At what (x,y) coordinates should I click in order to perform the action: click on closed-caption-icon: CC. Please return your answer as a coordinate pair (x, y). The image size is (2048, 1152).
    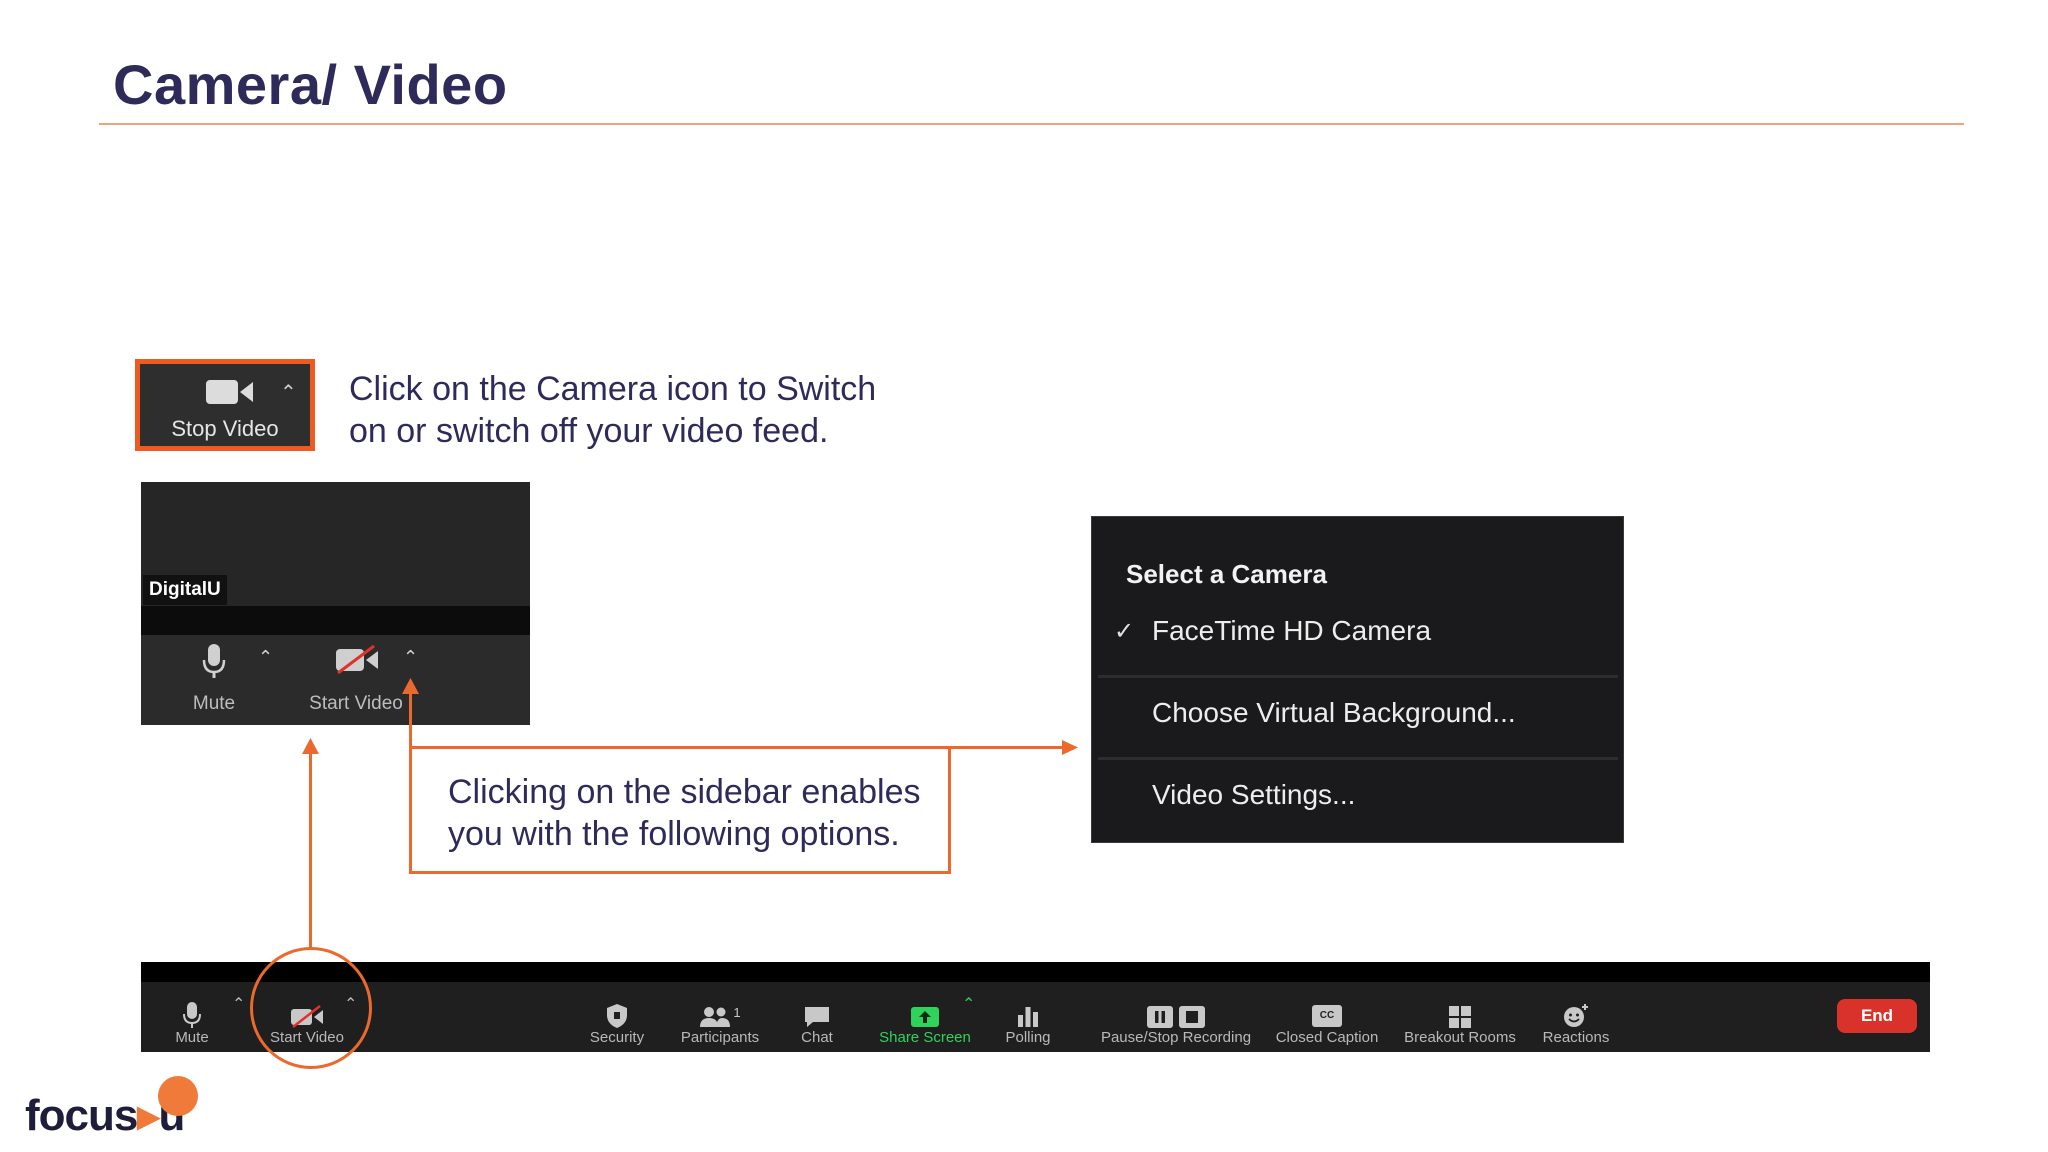
    Looking at the image, I should click on (1327, 1016).